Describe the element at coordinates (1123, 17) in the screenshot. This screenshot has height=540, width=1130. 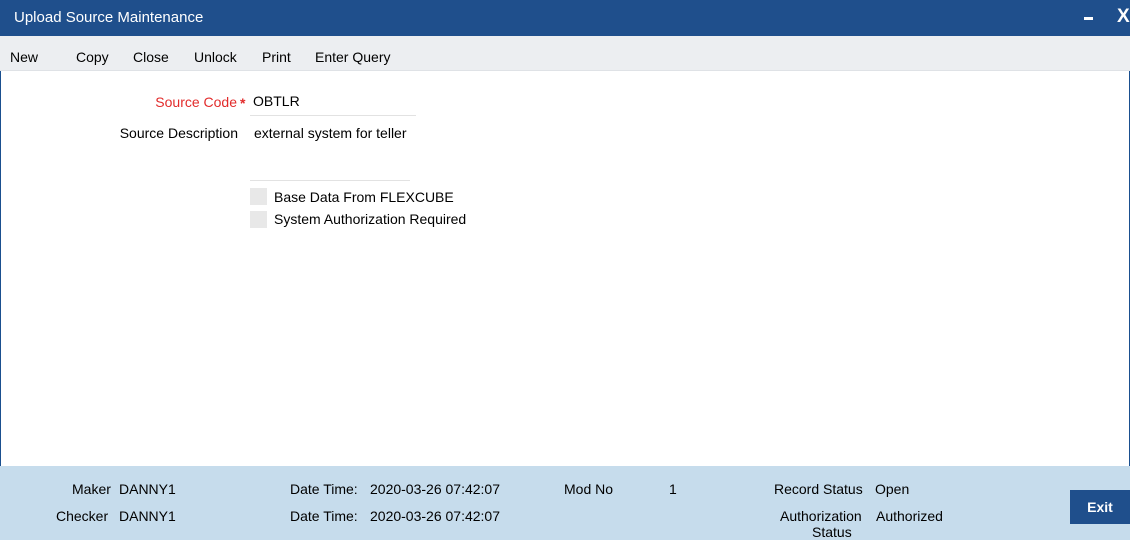
I see `close-icon: X` at that location.